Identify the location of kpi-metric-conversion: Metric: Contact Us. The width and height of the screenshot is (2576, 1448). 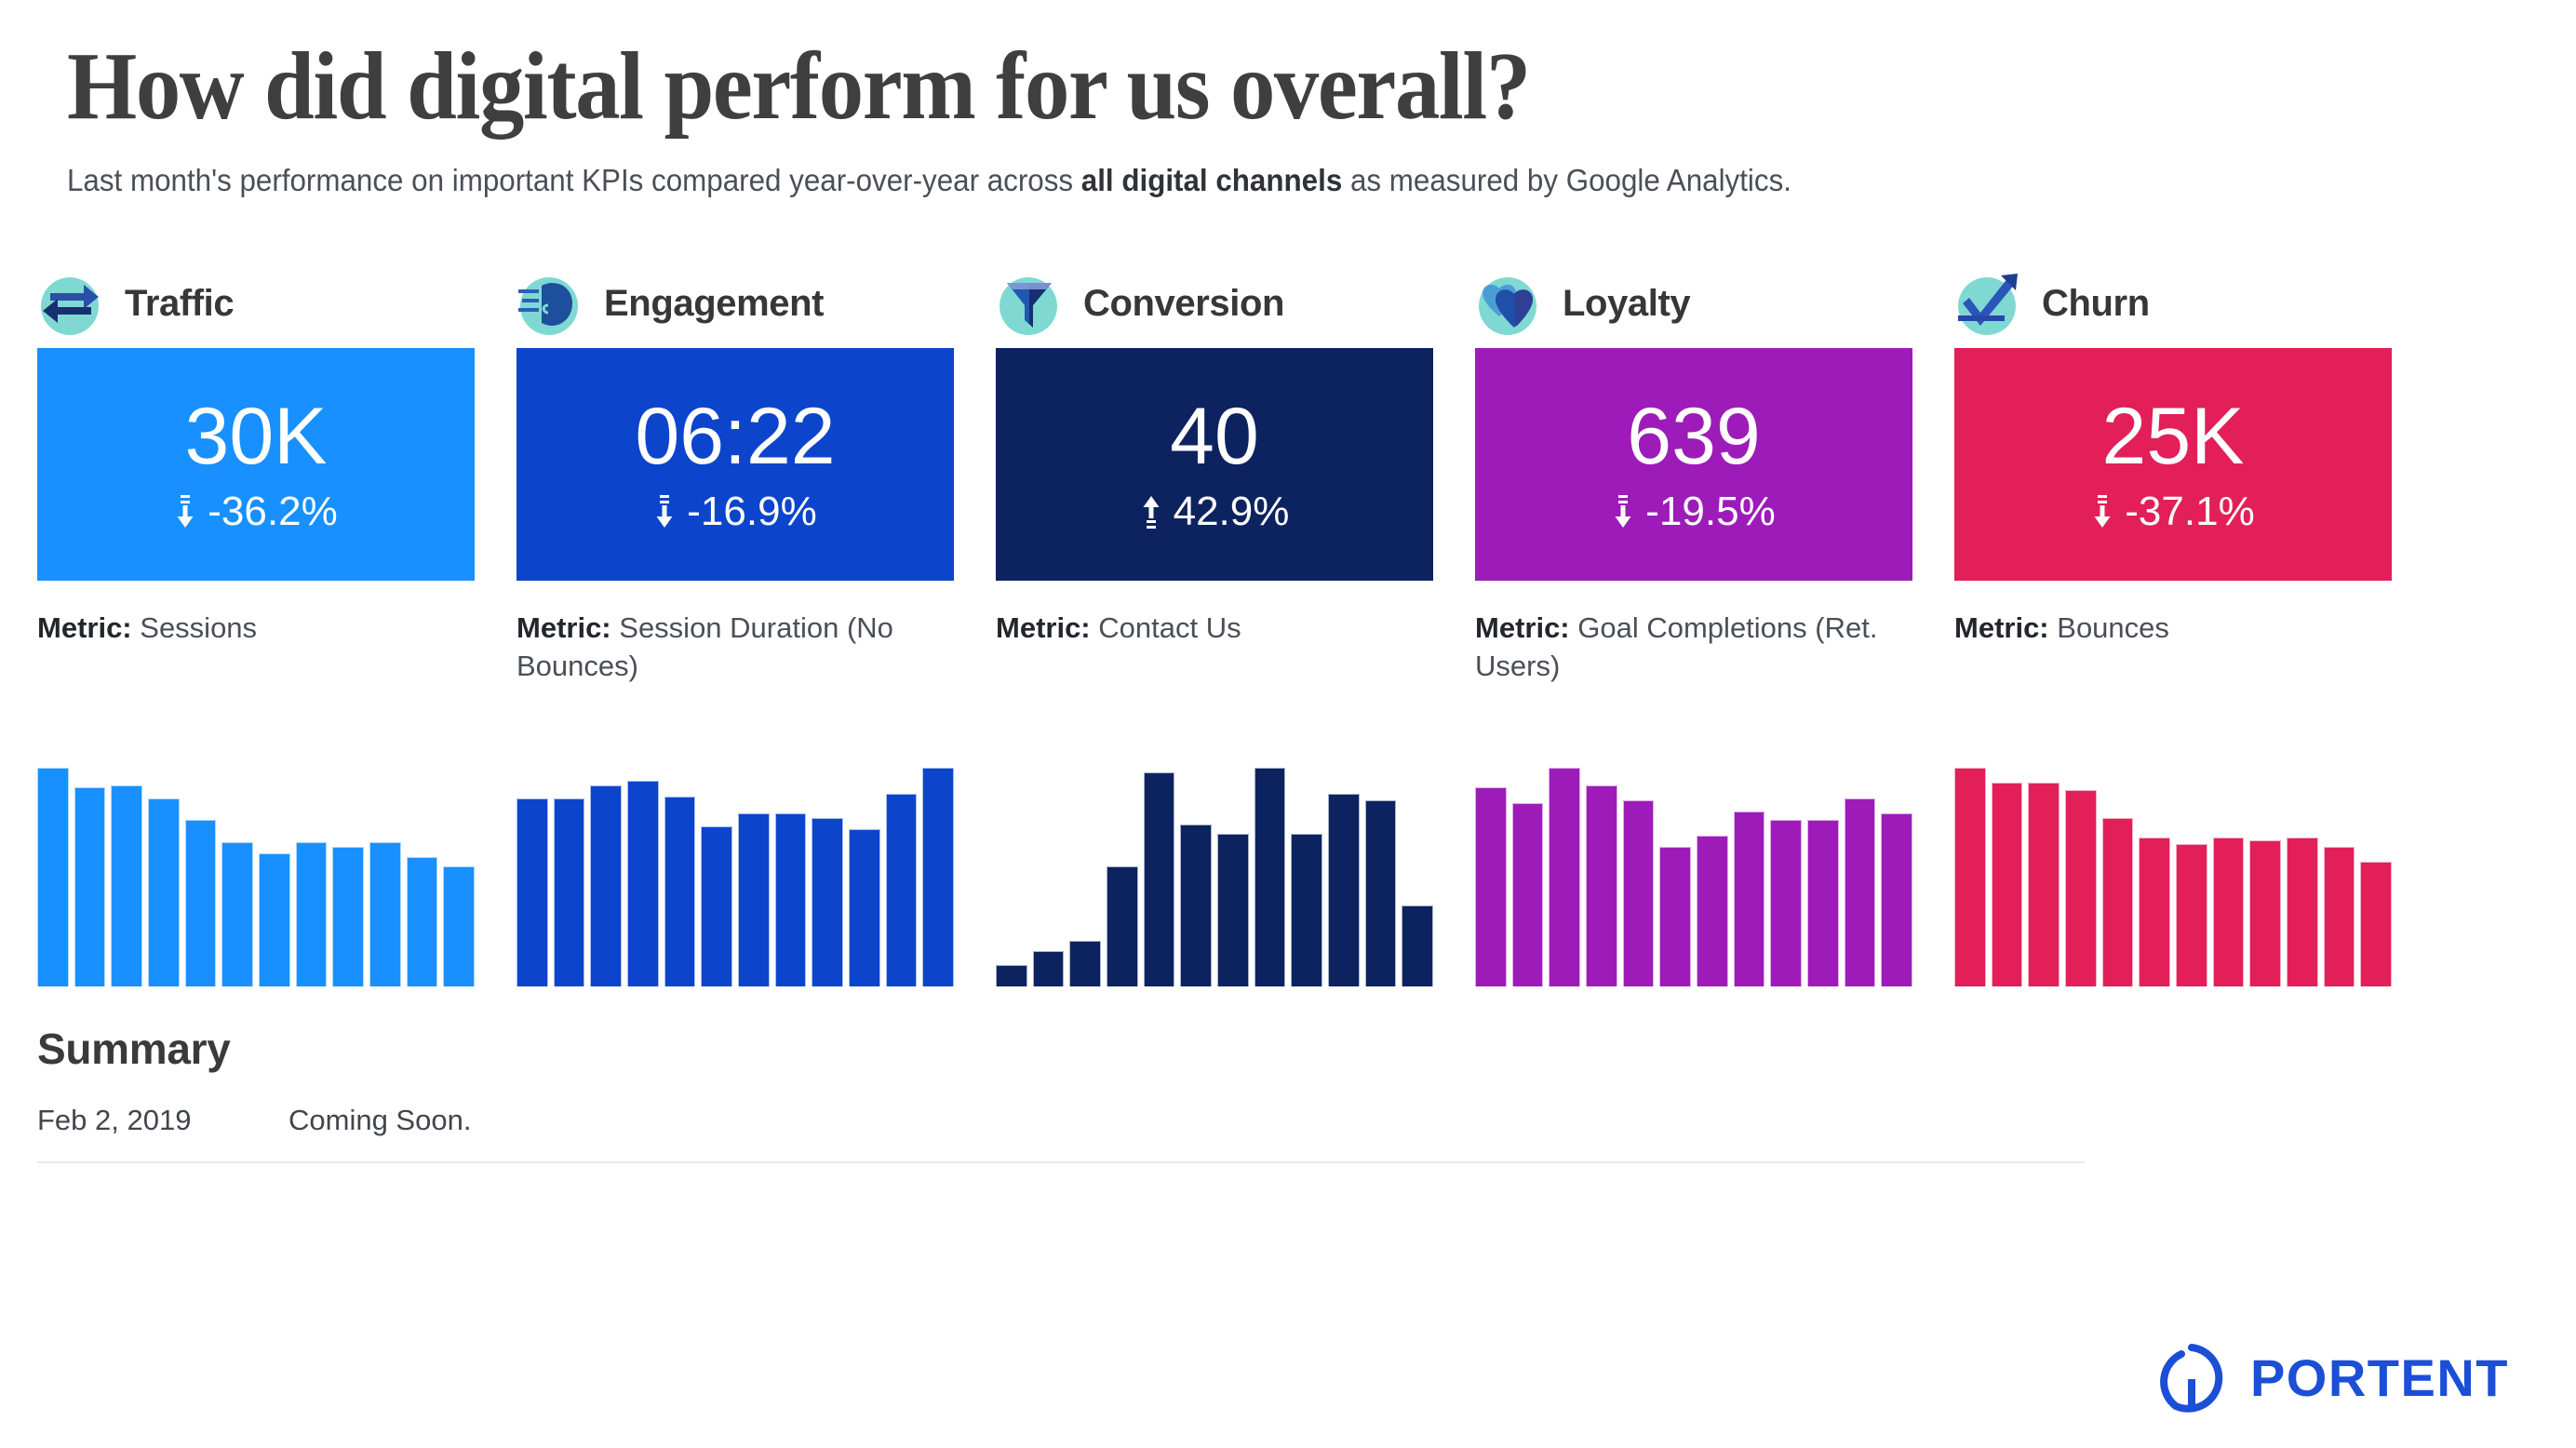
(1214, 628).